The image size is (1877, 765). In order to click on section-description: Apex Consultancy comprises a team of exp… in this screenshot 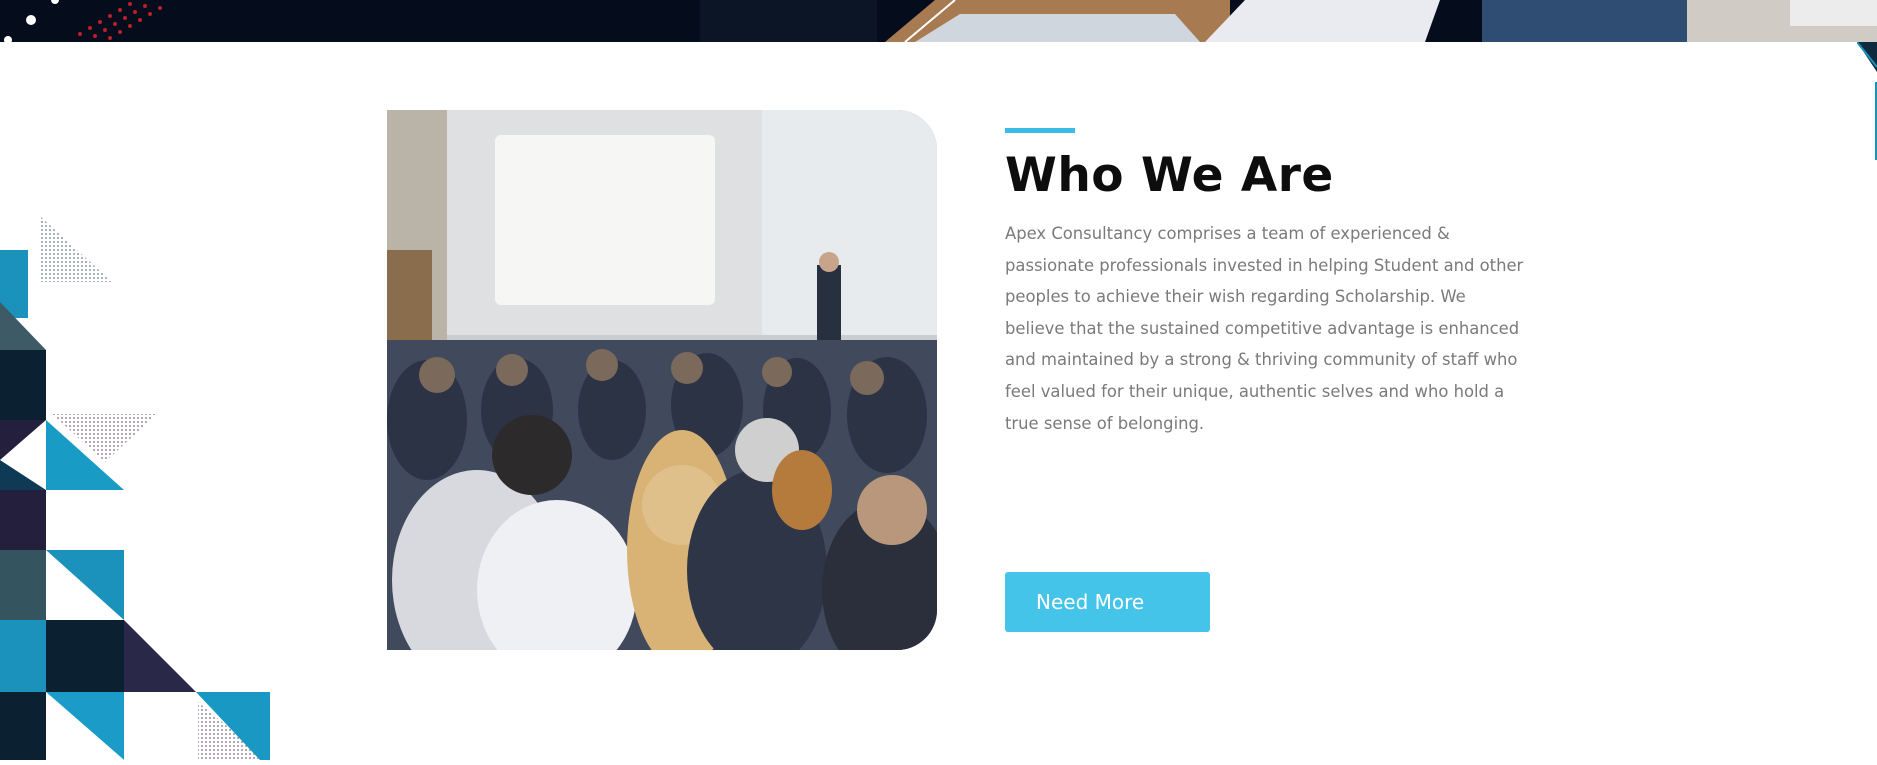, I will do `click(1264, 328)`.